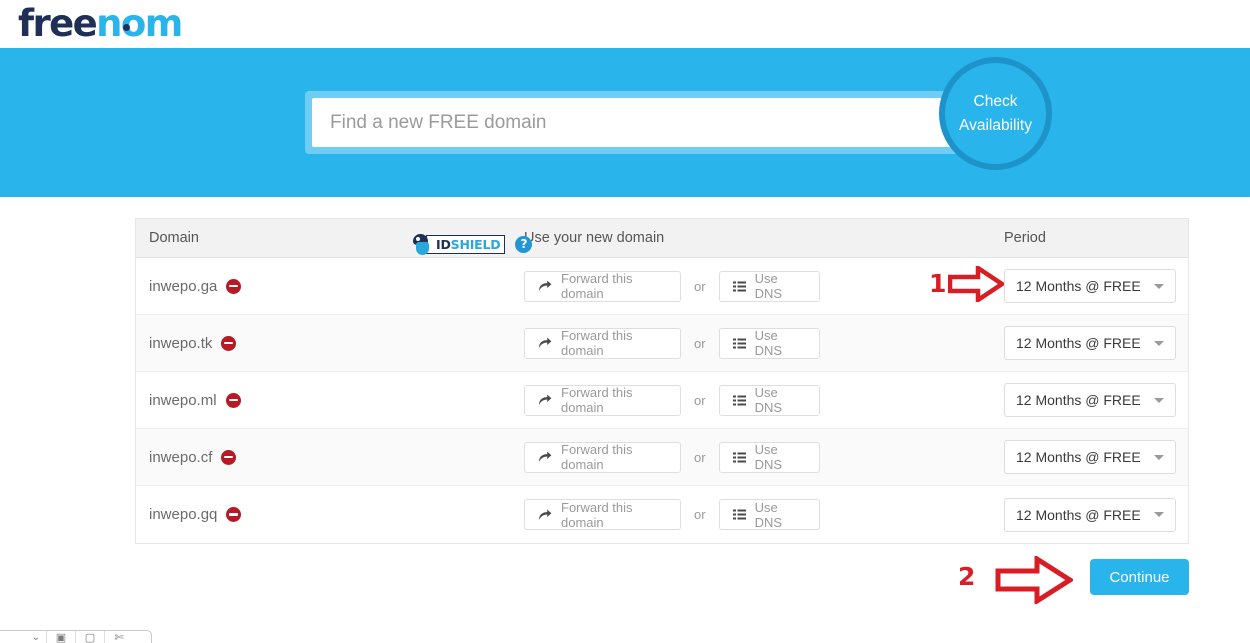 This screenshot has width=1250, height=643. Describe the element at coordinates (967, 576) in the screenshot. I see `annotation-step-2-number: 2` at that location.